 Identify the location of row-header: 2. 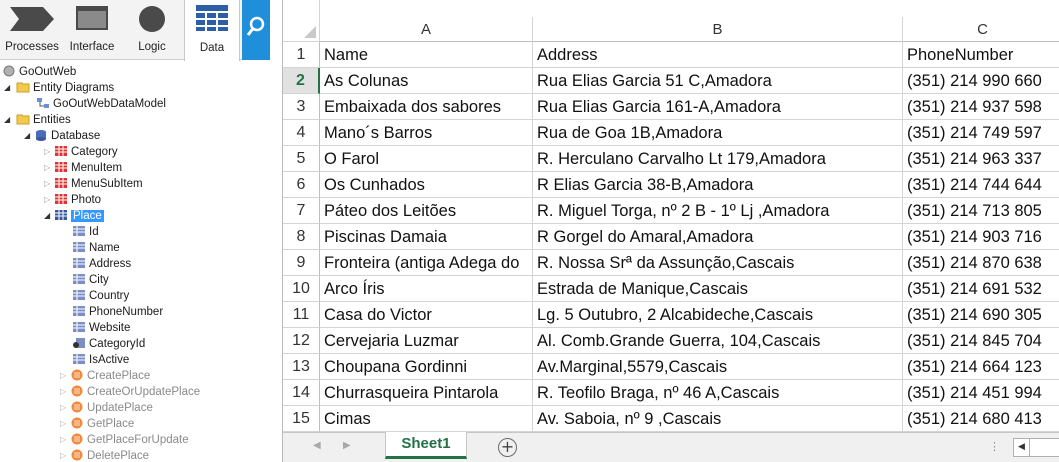
(301, 81).